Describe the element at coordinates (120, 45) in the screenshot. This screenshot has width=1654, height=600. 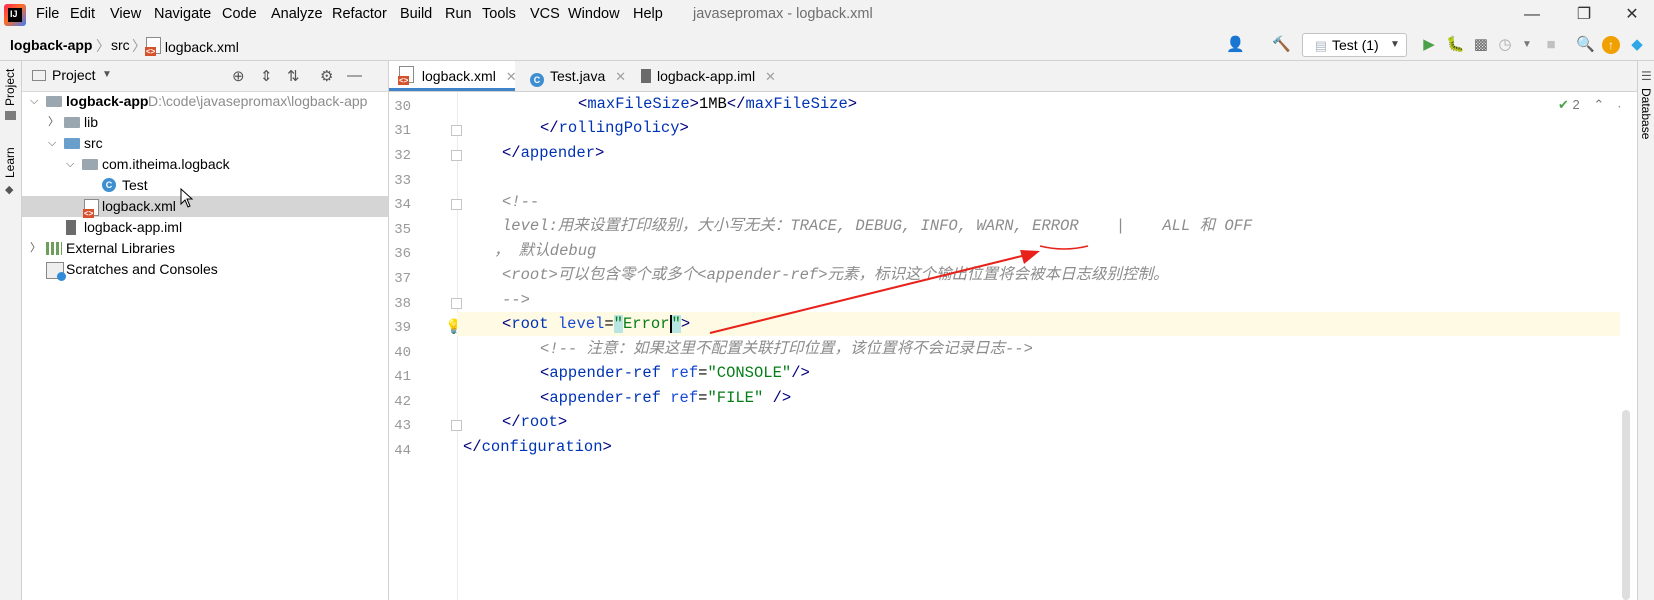
I see `breadcrumb-src: src` at that location.